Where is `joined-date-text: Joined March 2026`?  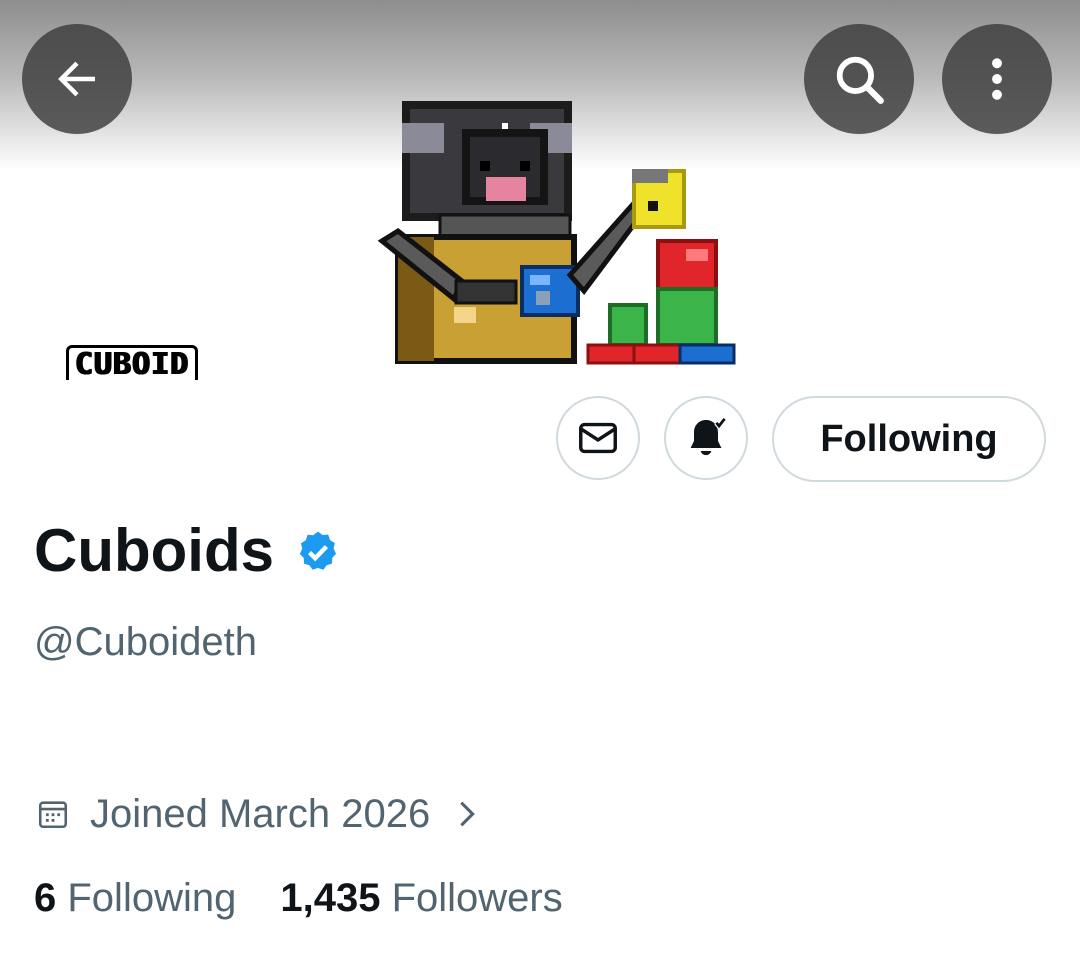
joined-date-text: Joined March 2026 is located at coordinates (260, 813).